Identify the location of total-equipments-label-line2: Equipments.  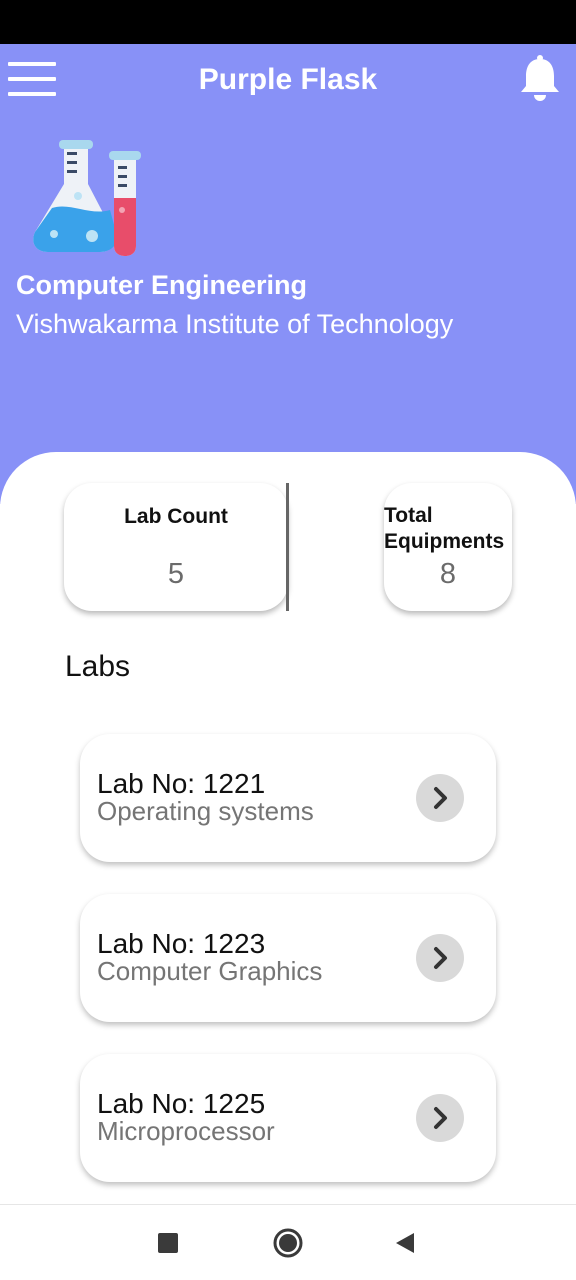
(444, 541).